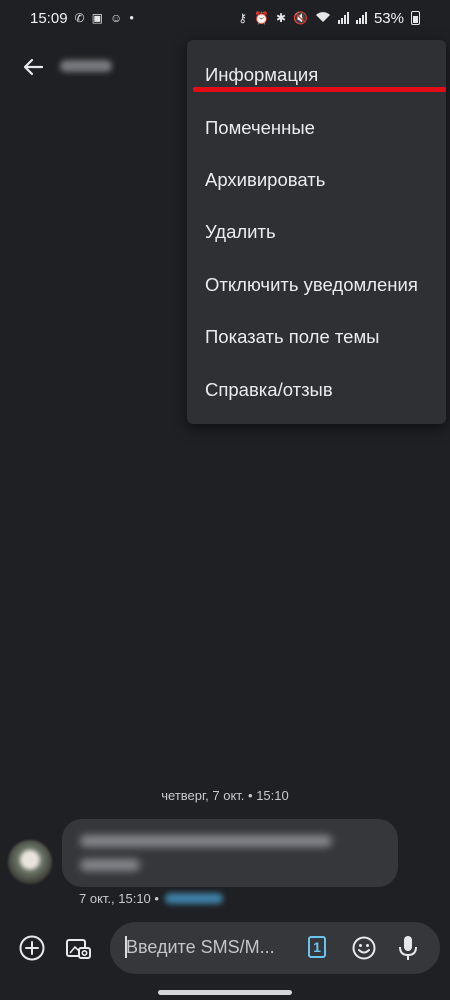  I want to click on menu-item-archive: Архивировать, so click(316, 180).